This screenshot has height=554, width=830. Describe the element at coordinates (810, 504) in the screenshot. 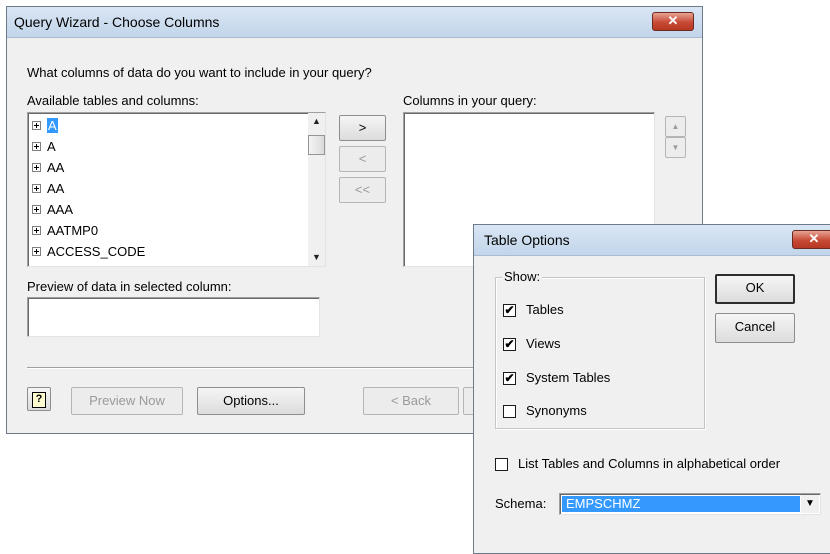

I see `chevron-down-icon: ▼` at that location.